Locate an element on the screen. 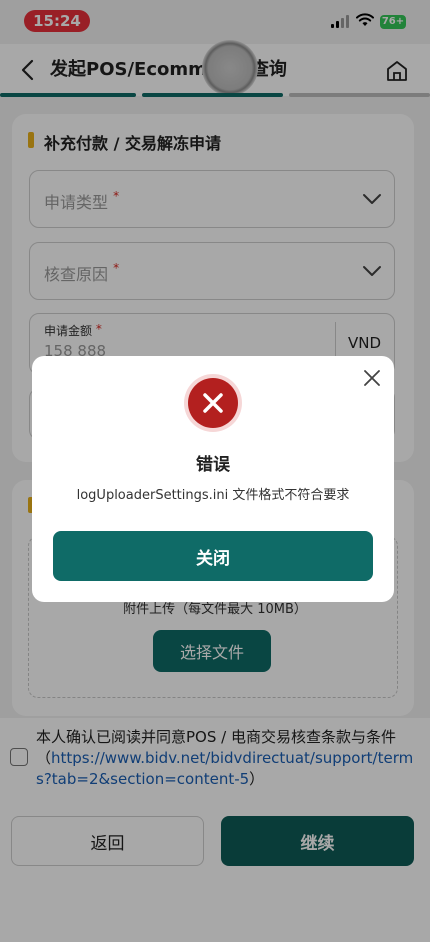 This screenshot has height=942, width=430. dialog-message: logUploaderSettings.ini 文件格式不符合要求 is located at coordinates (213, 495).